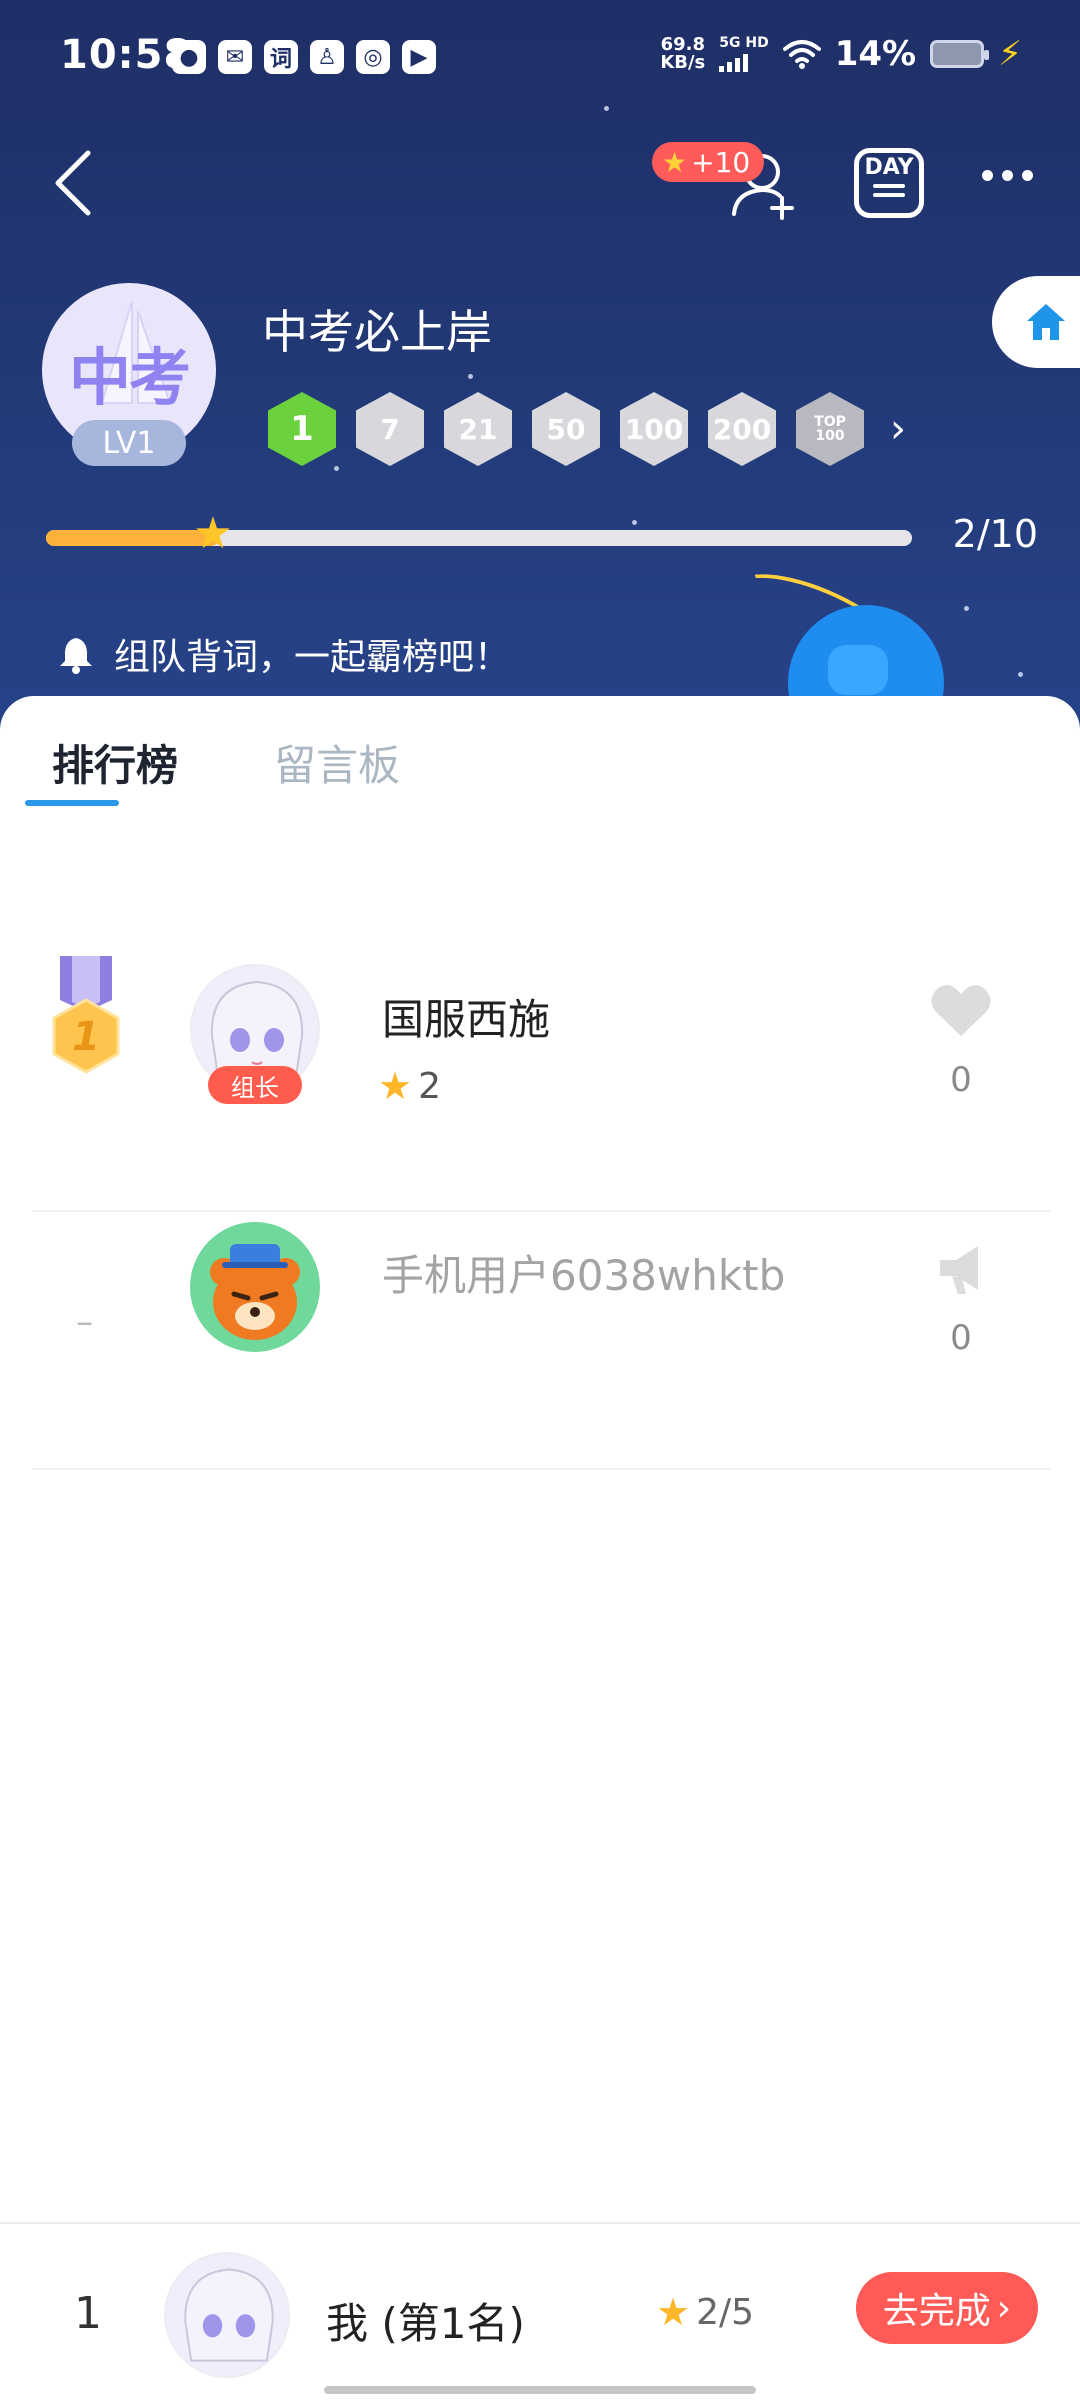  I want to click on dictionary-app-icon: 词, so click(281, 57).